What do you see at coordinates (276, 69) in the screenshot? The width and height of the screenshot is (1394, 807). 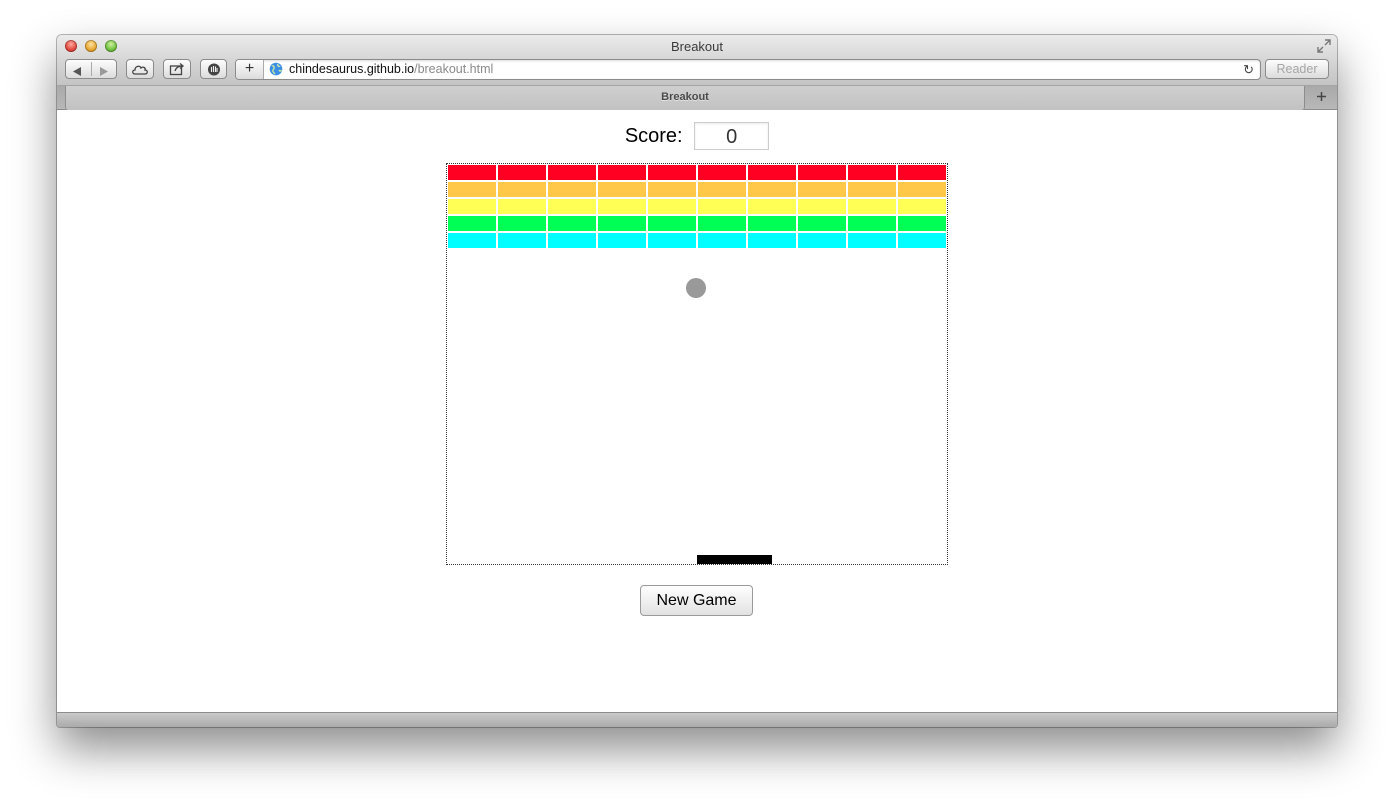 I see `globe-icon` at bounding box center [276, 69].